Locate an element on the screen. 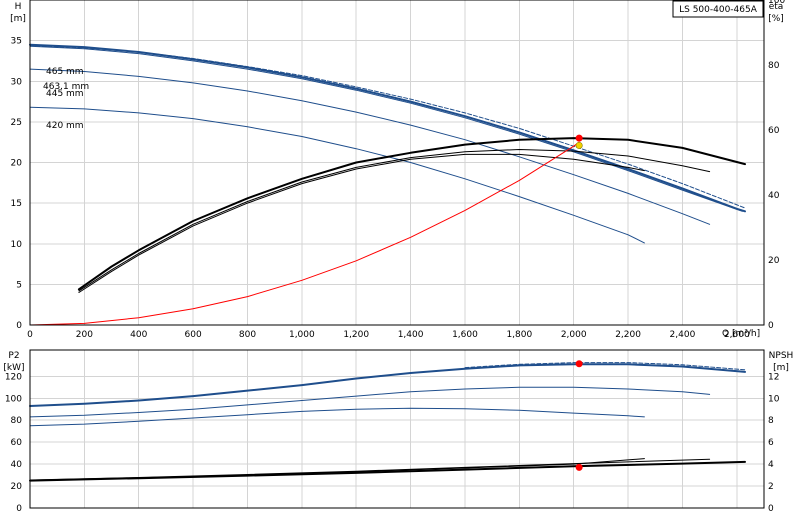 Image resolution: width=800 pixels, height=520 pixels. x-axis-title: Q [m³/h] is located at coordinates (741, 334).